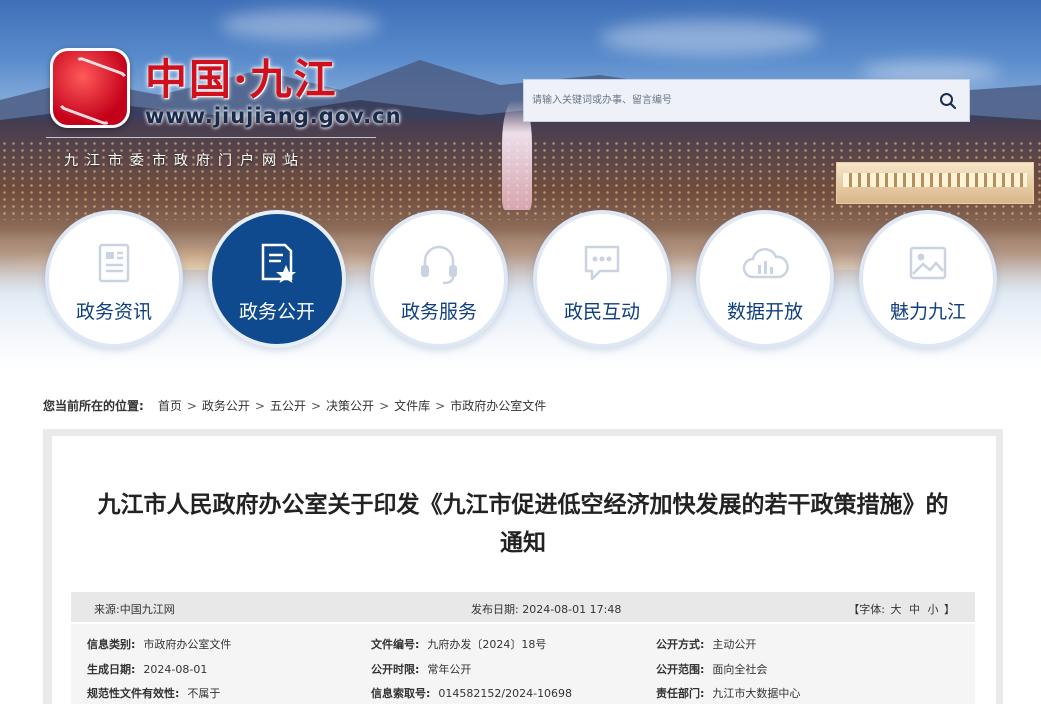  Describe the element at coordinates (914, 609) in the screenshot. I see `font-size-medium-button: 中` at that location.